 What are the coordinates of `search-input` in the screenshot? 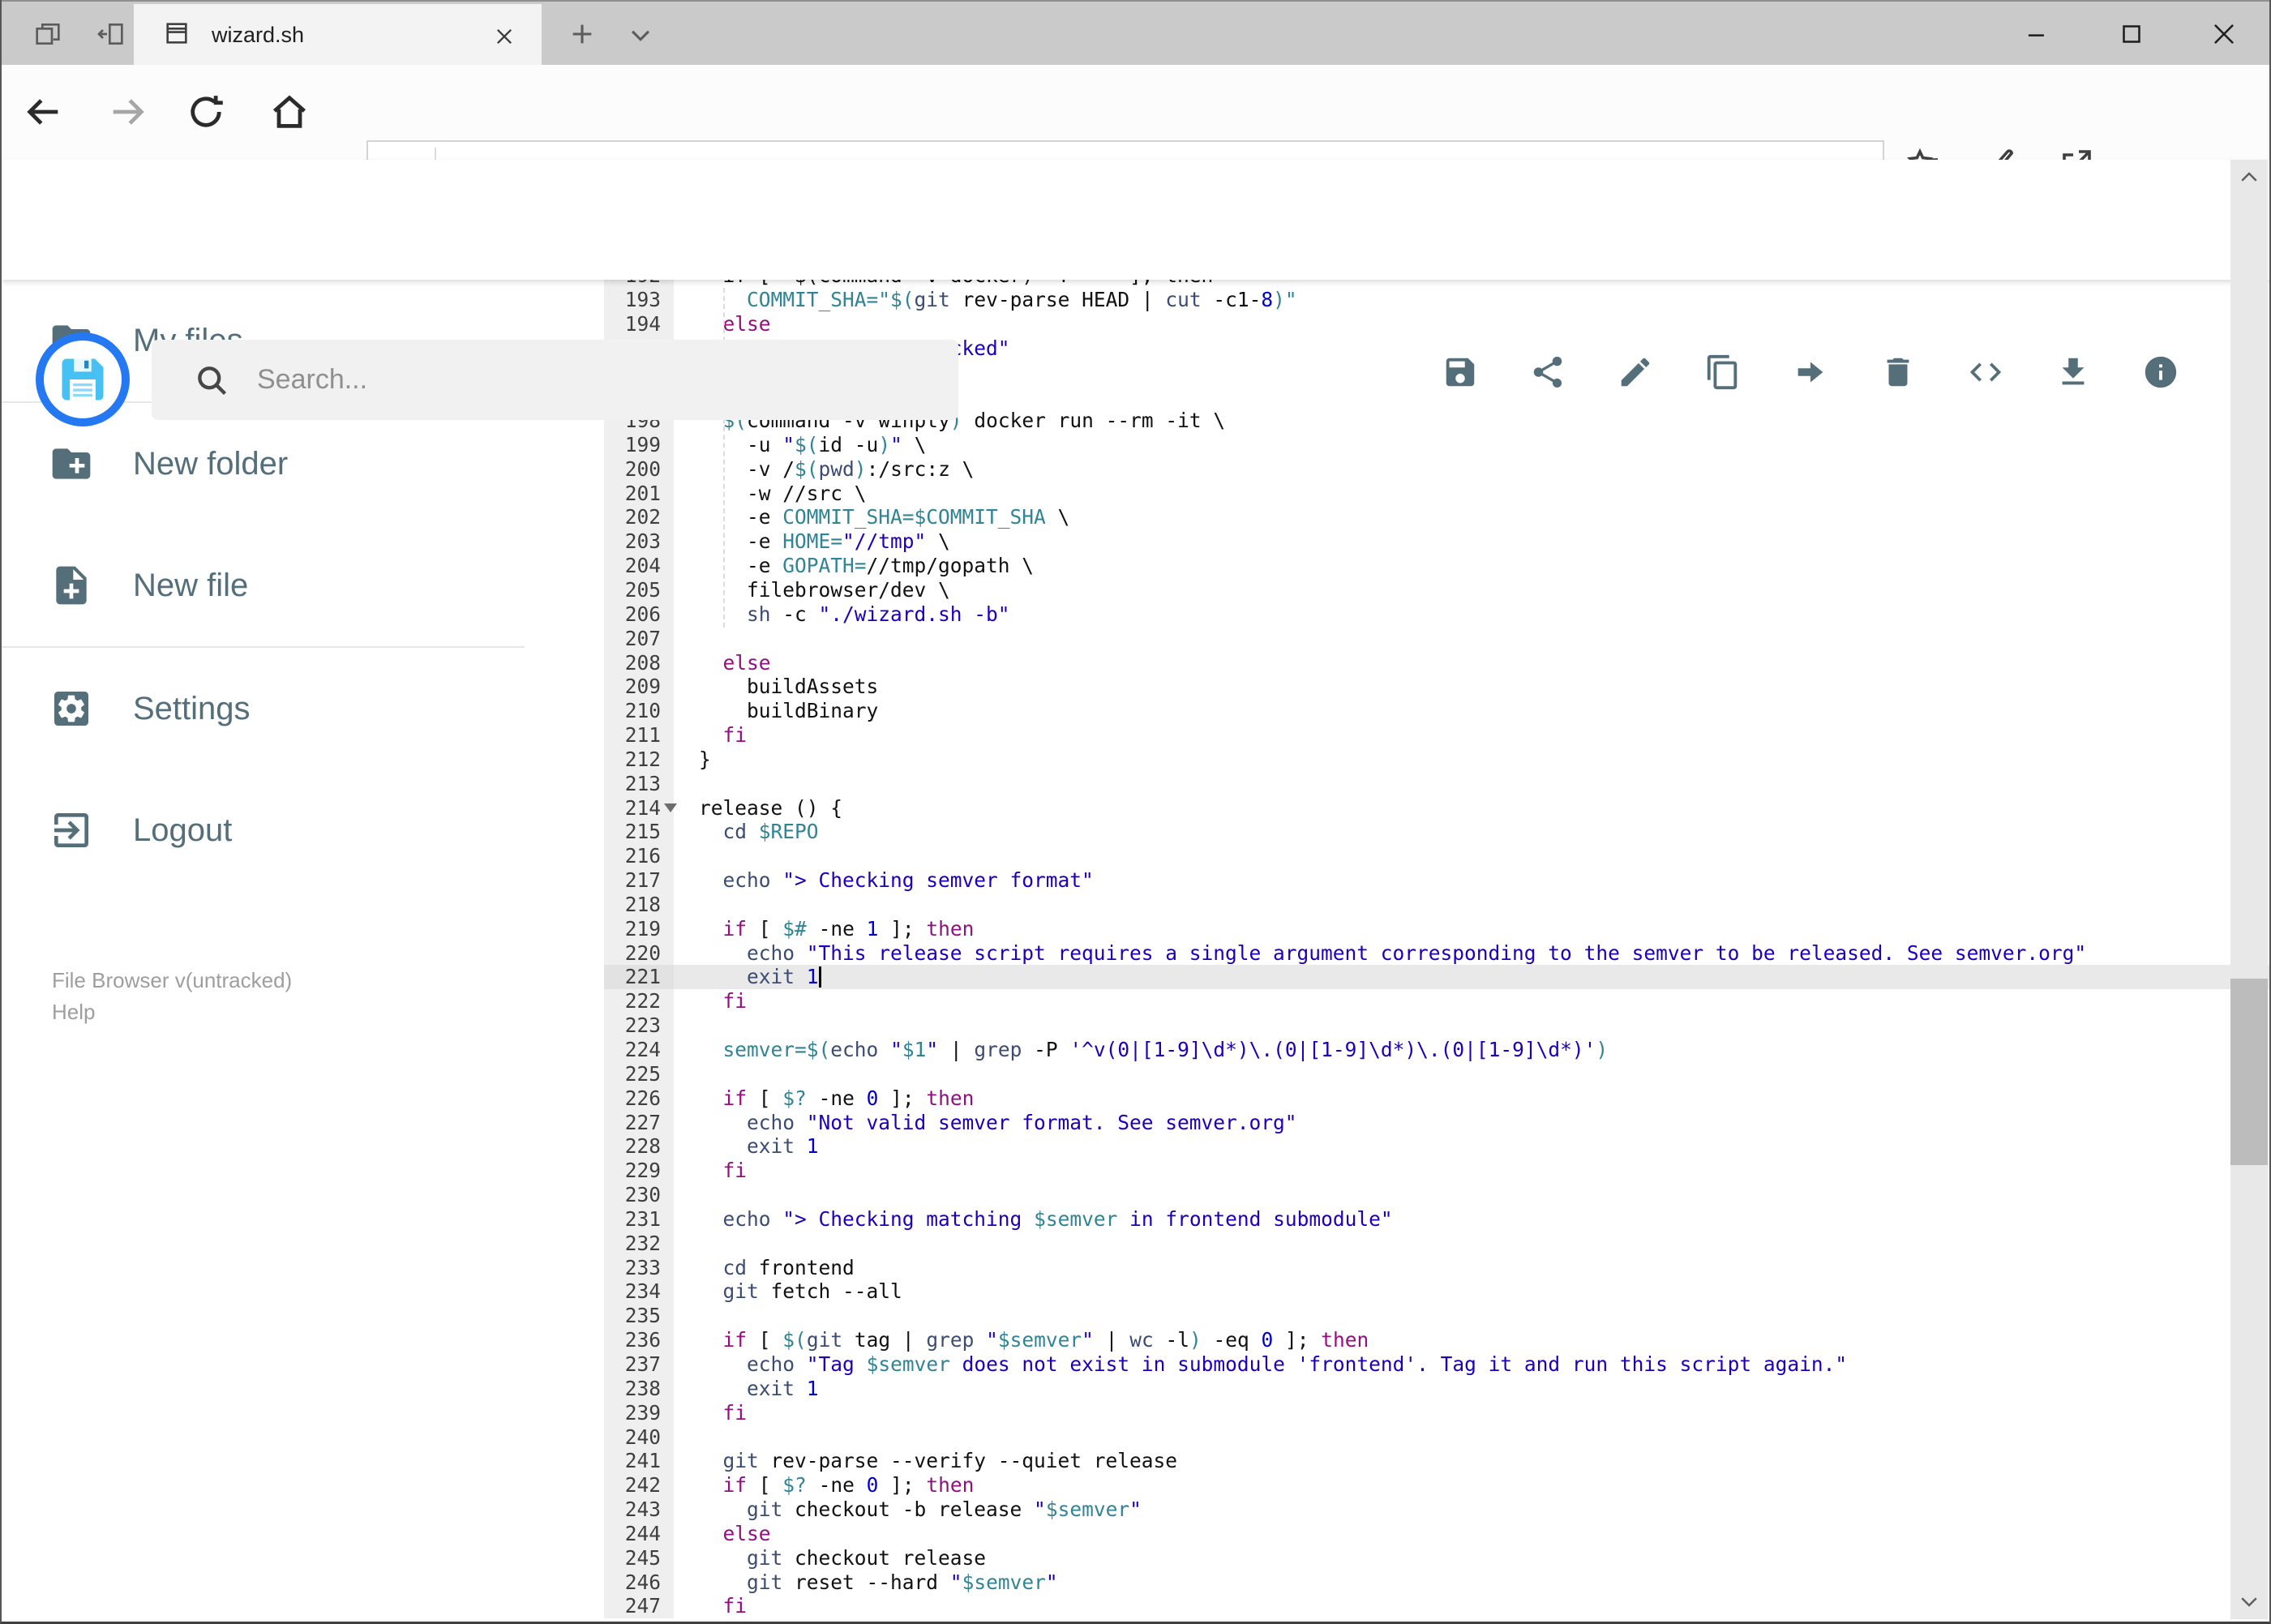 It's located at (581, 380).